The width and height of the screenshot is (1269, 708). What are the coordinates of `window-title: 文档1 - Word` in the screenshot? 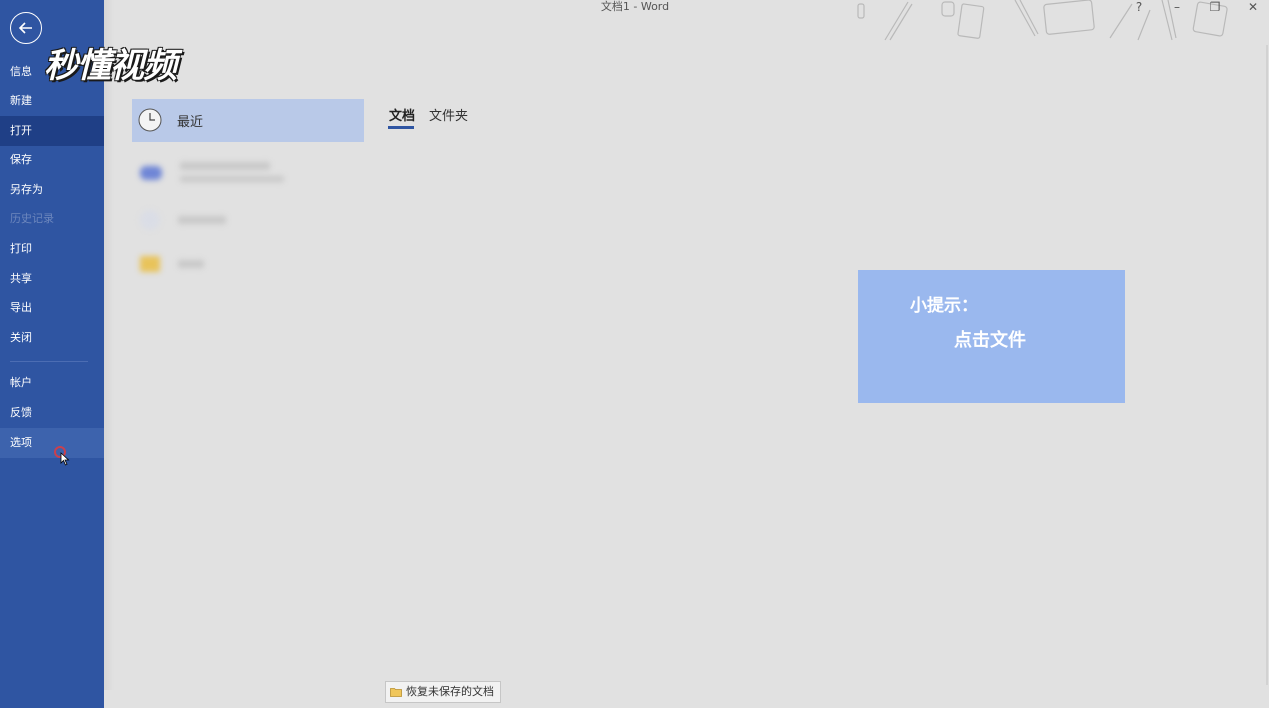 It's located at (635, 6).